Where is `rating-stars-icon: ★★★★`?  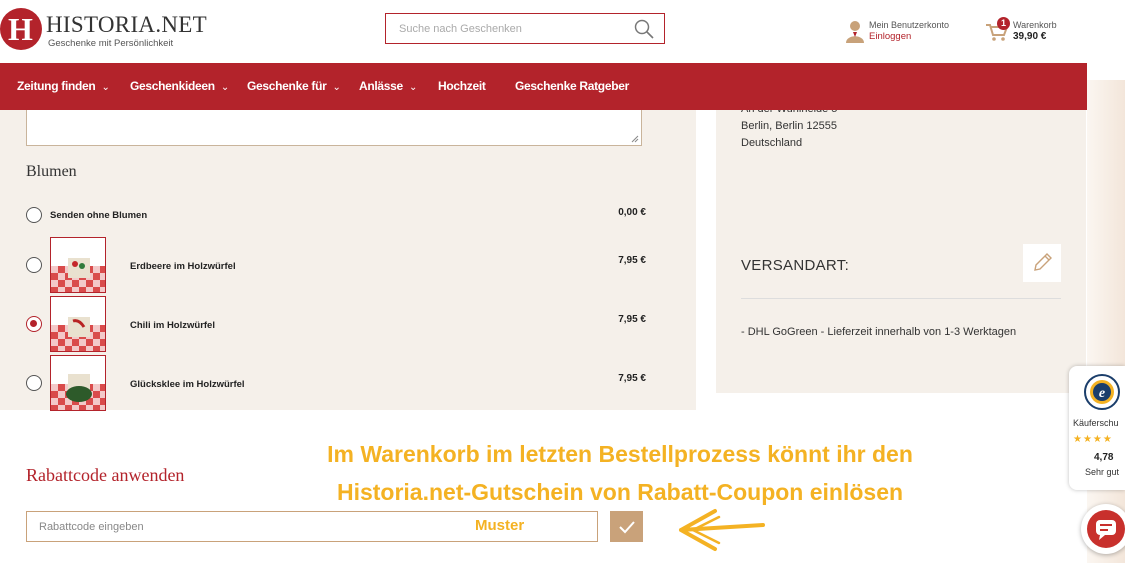
rating-stars-icon: ★★★★ is located at coordinates (1093, 439).